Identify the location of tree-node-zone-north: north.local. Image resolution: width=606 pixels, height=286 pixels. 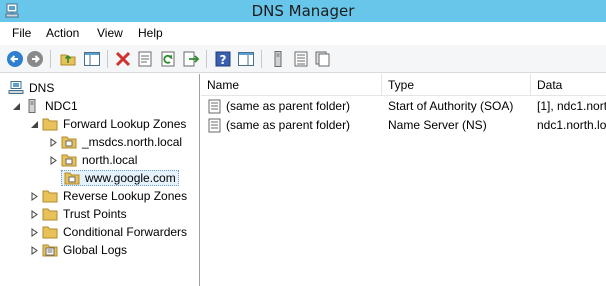
(93, 160).